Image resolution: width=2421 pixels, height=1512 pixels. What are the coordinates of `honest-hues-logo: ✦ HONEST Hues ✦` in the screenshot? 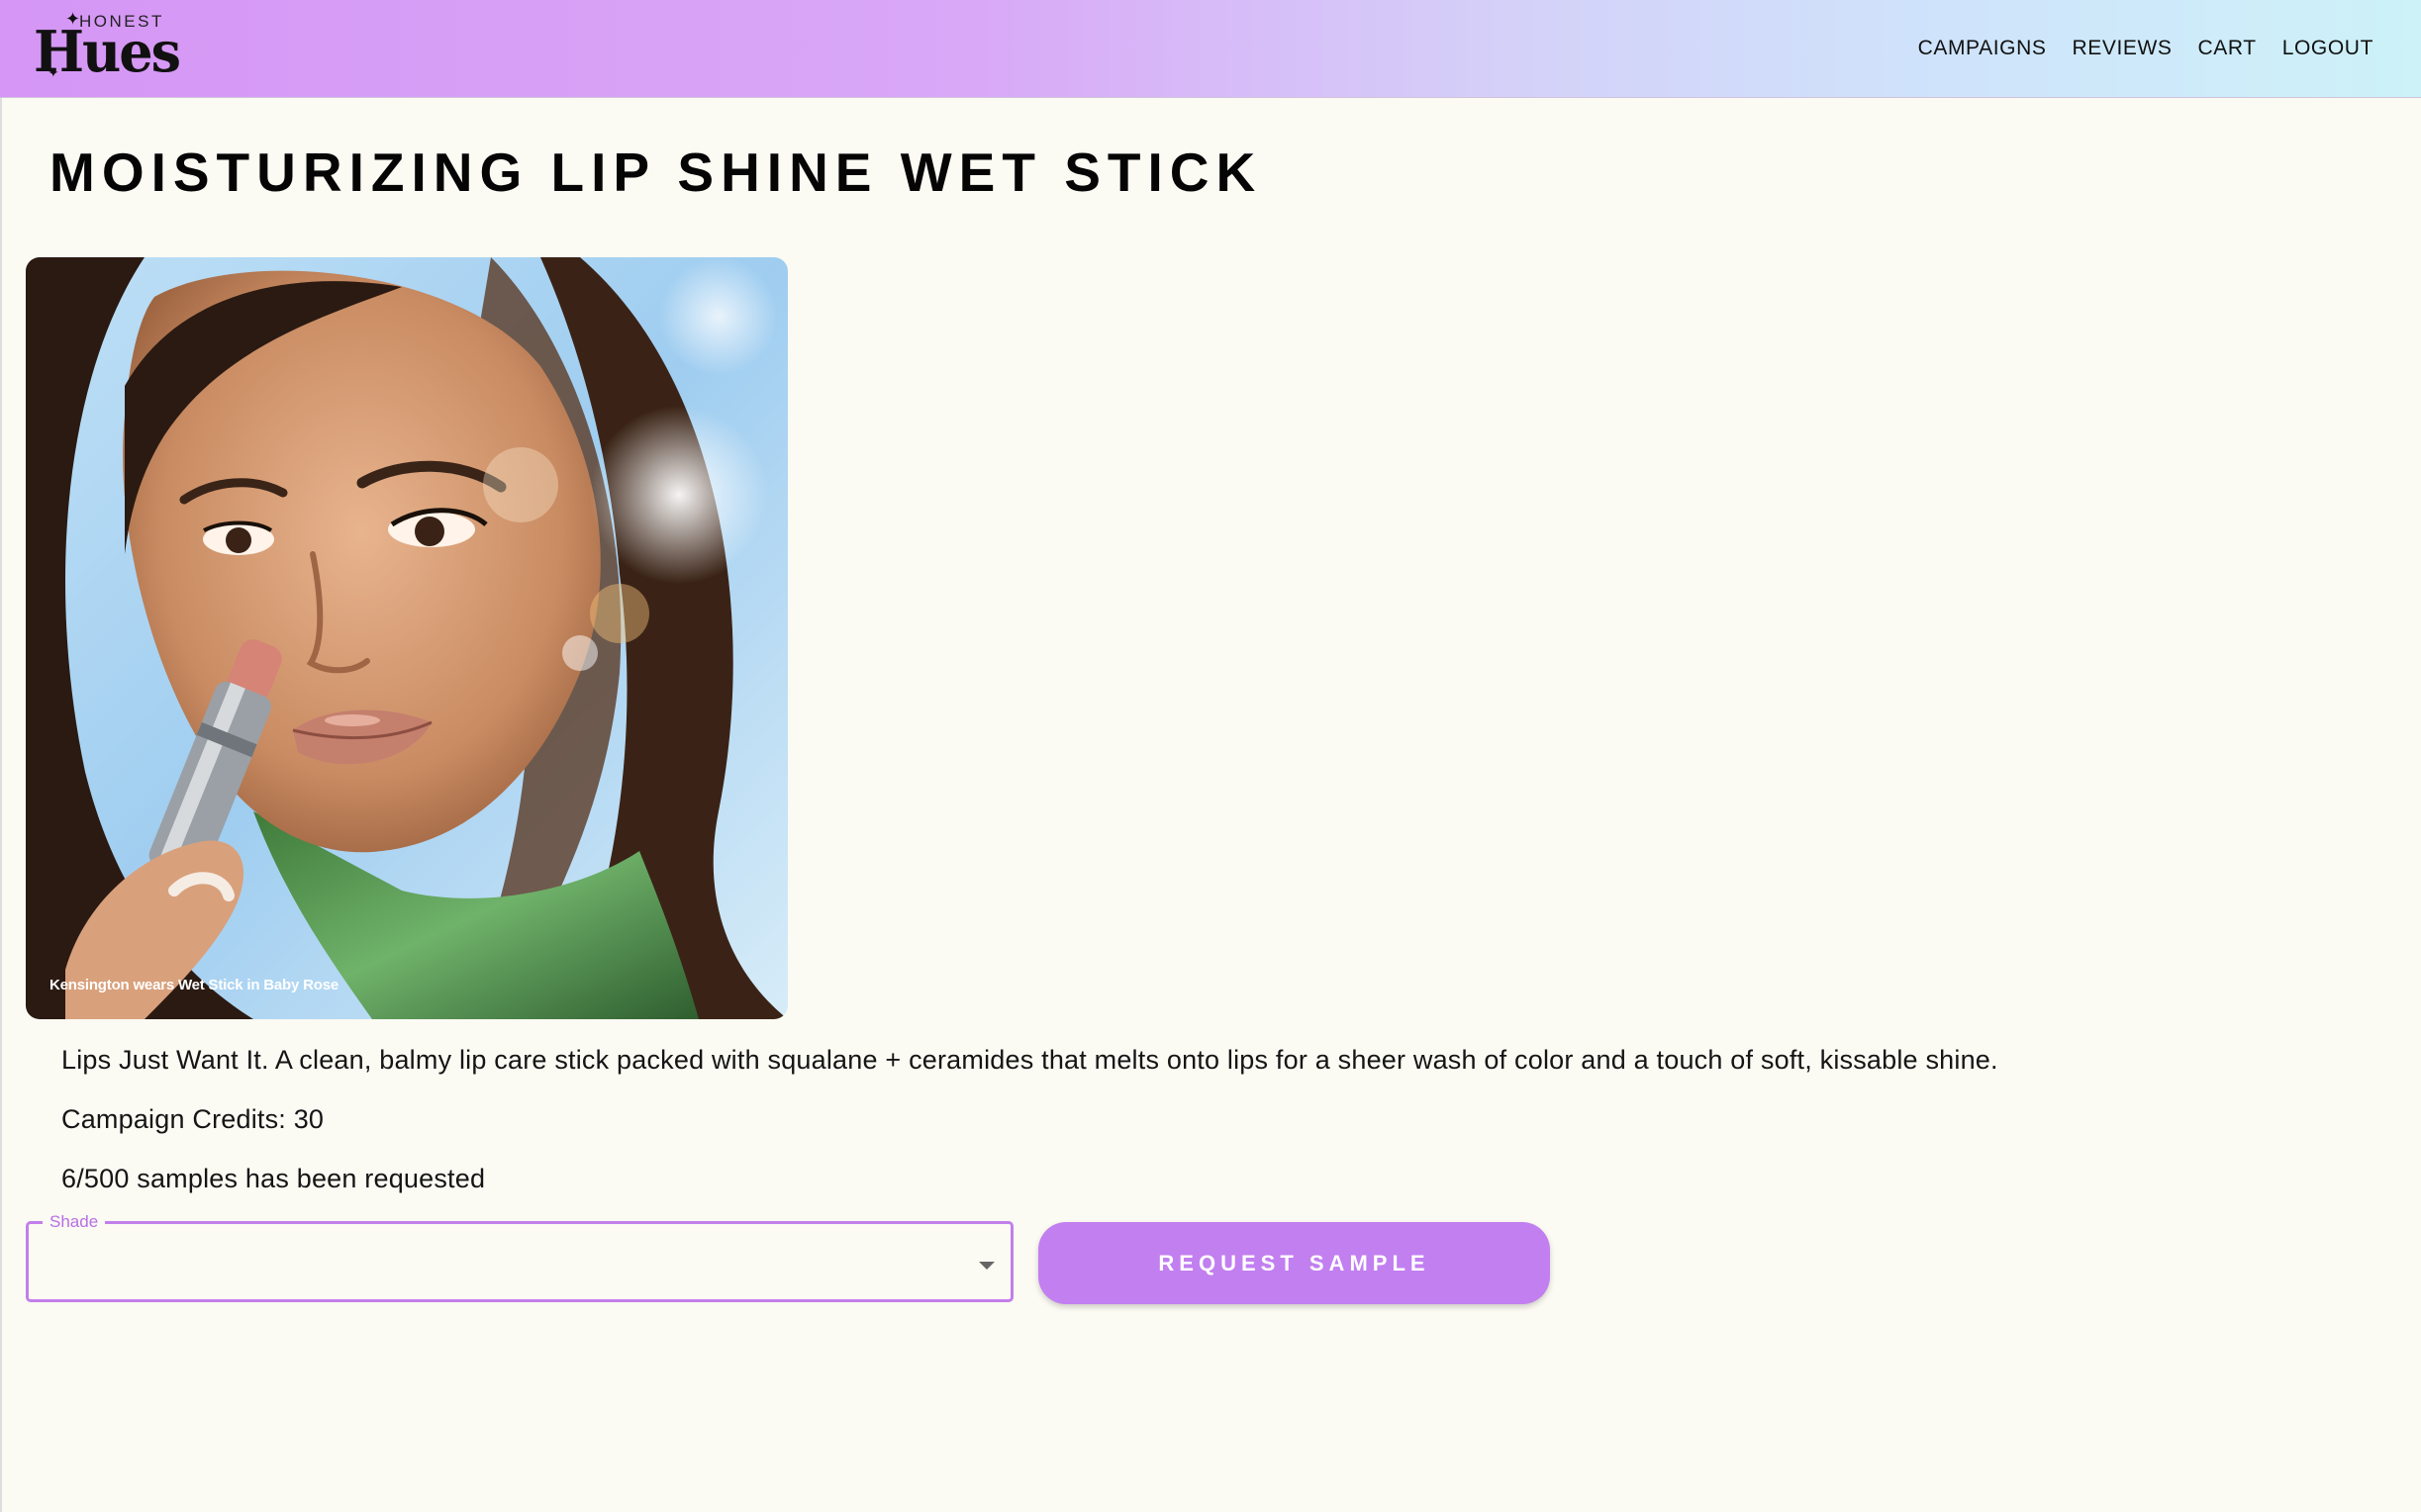 It's located at (107, 48).